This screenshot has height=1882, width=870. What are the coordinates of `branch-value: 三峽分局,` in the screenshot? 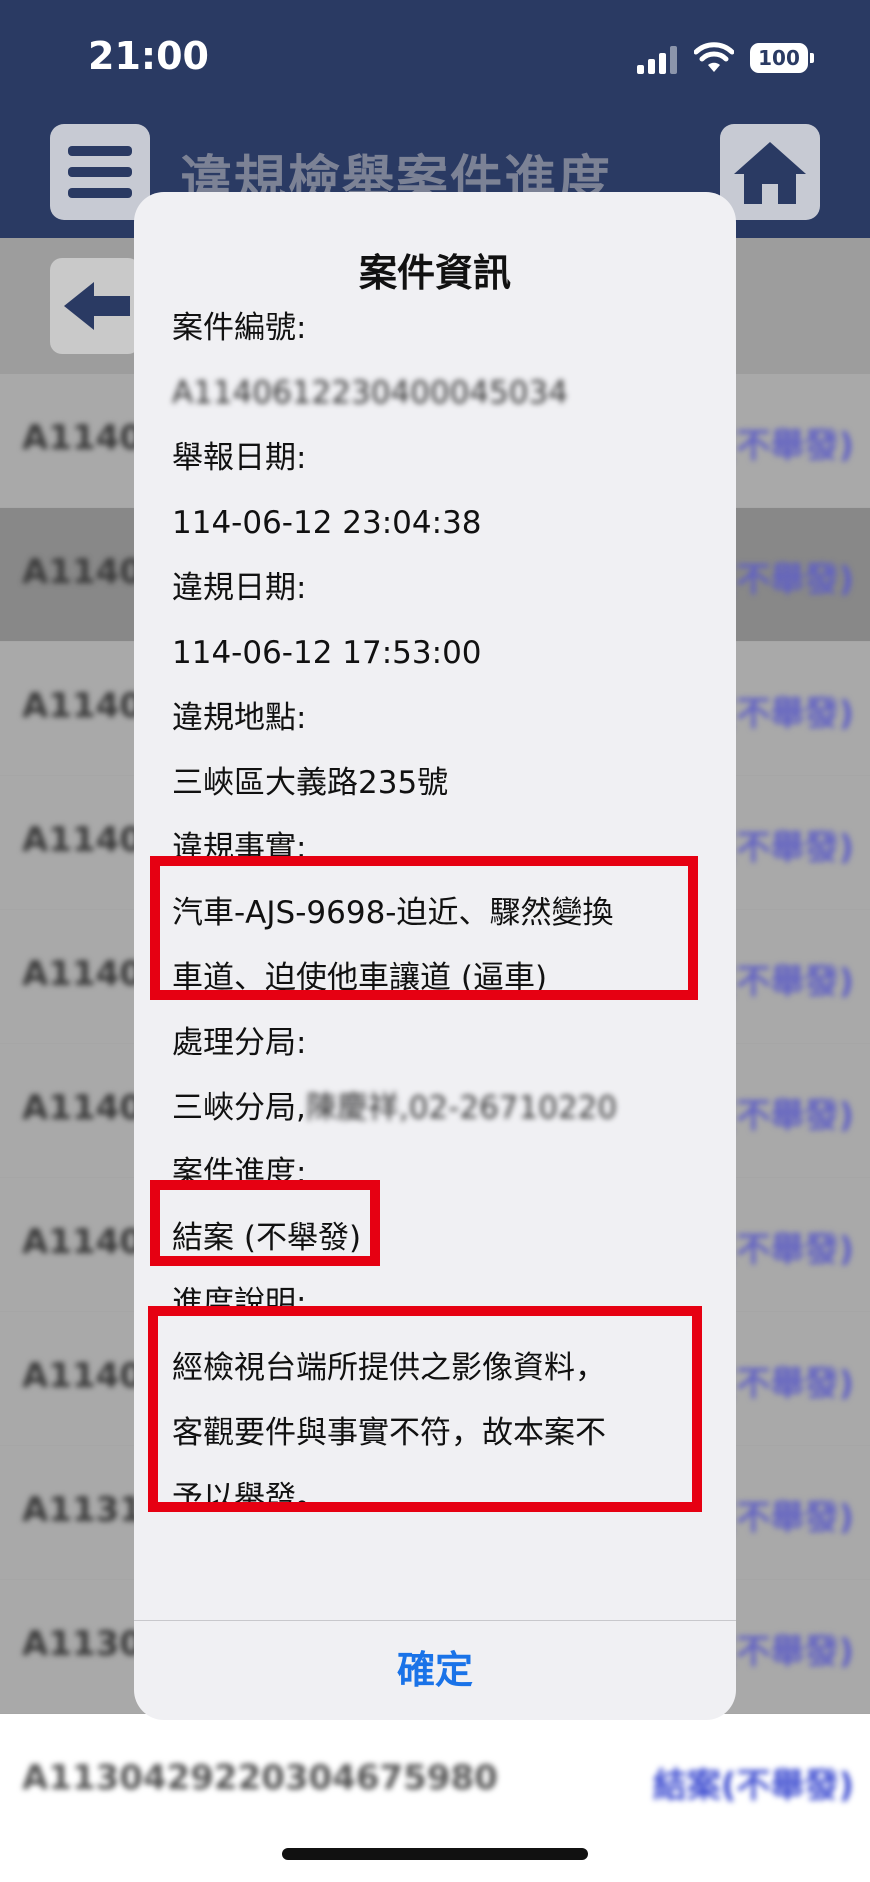 It's located at (239, 1108).